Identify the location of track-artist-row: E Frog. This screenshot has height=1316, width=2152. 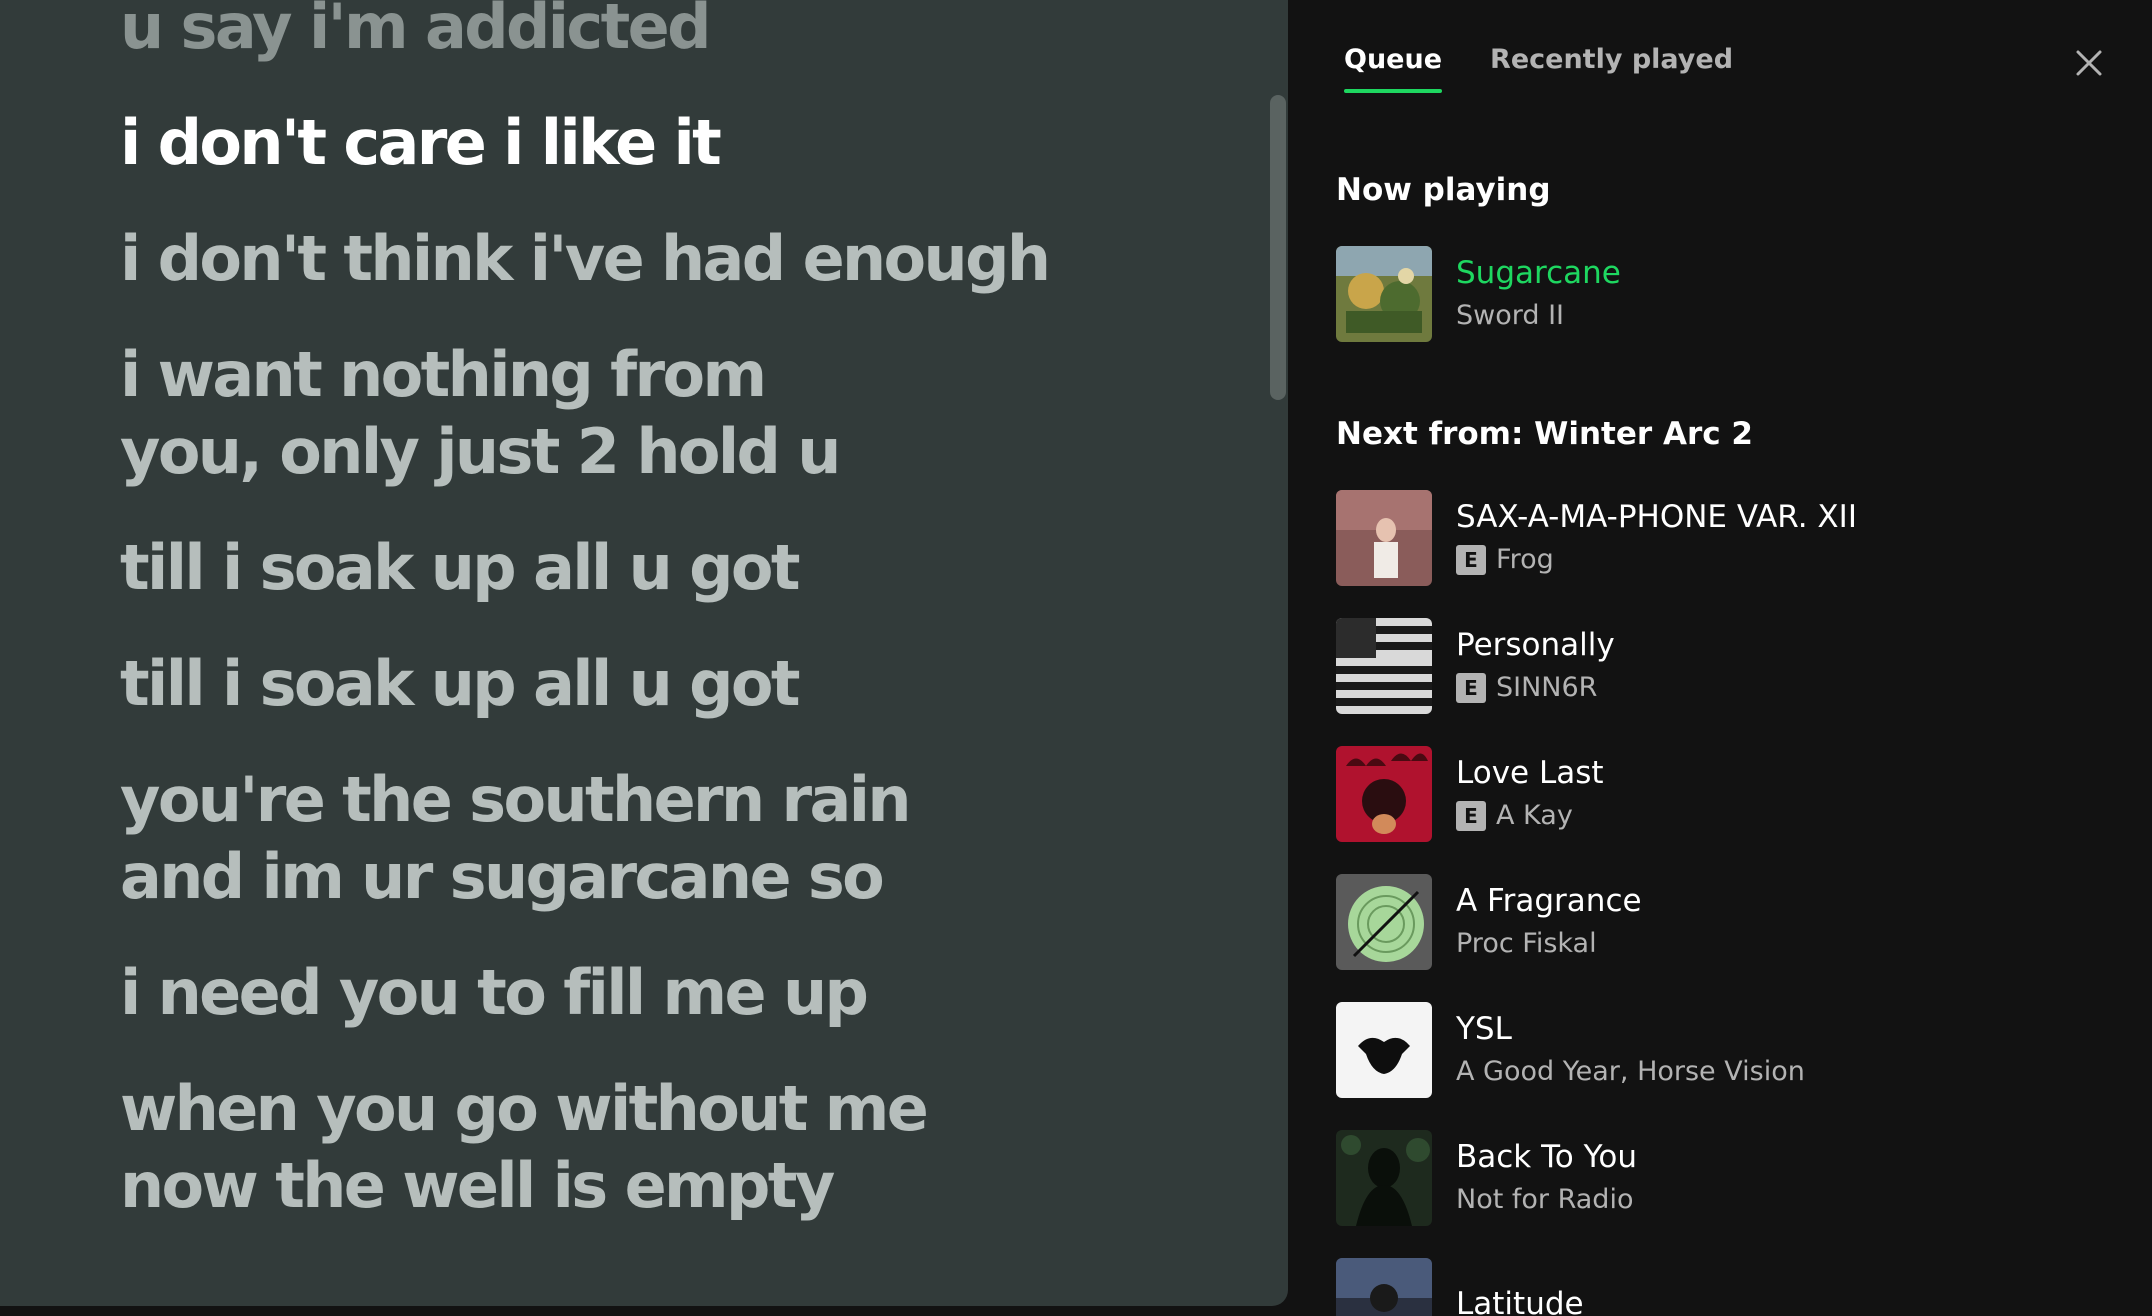
(1656, 560).